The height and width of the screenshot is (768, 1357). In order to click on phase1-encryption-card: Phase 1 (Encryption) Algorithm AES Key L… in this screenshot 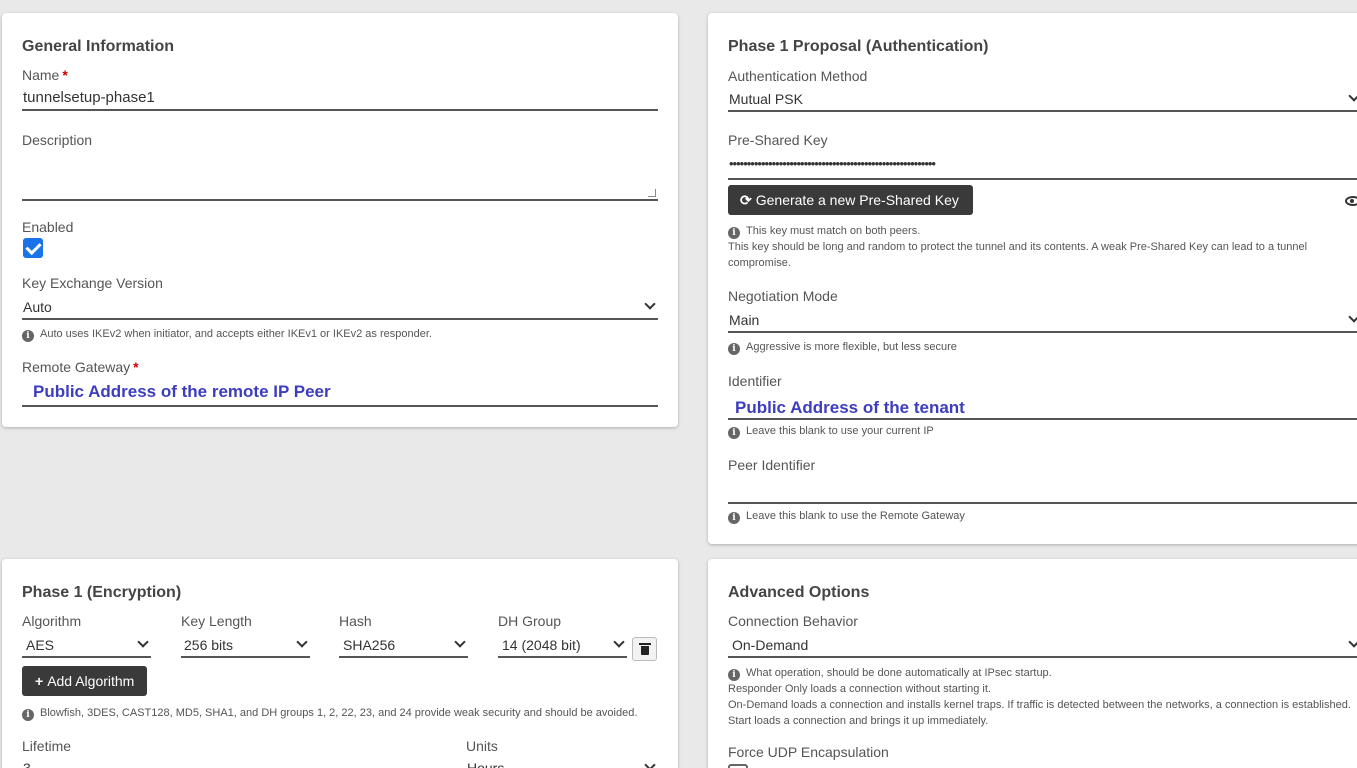, I will do `click(340, 663)`.